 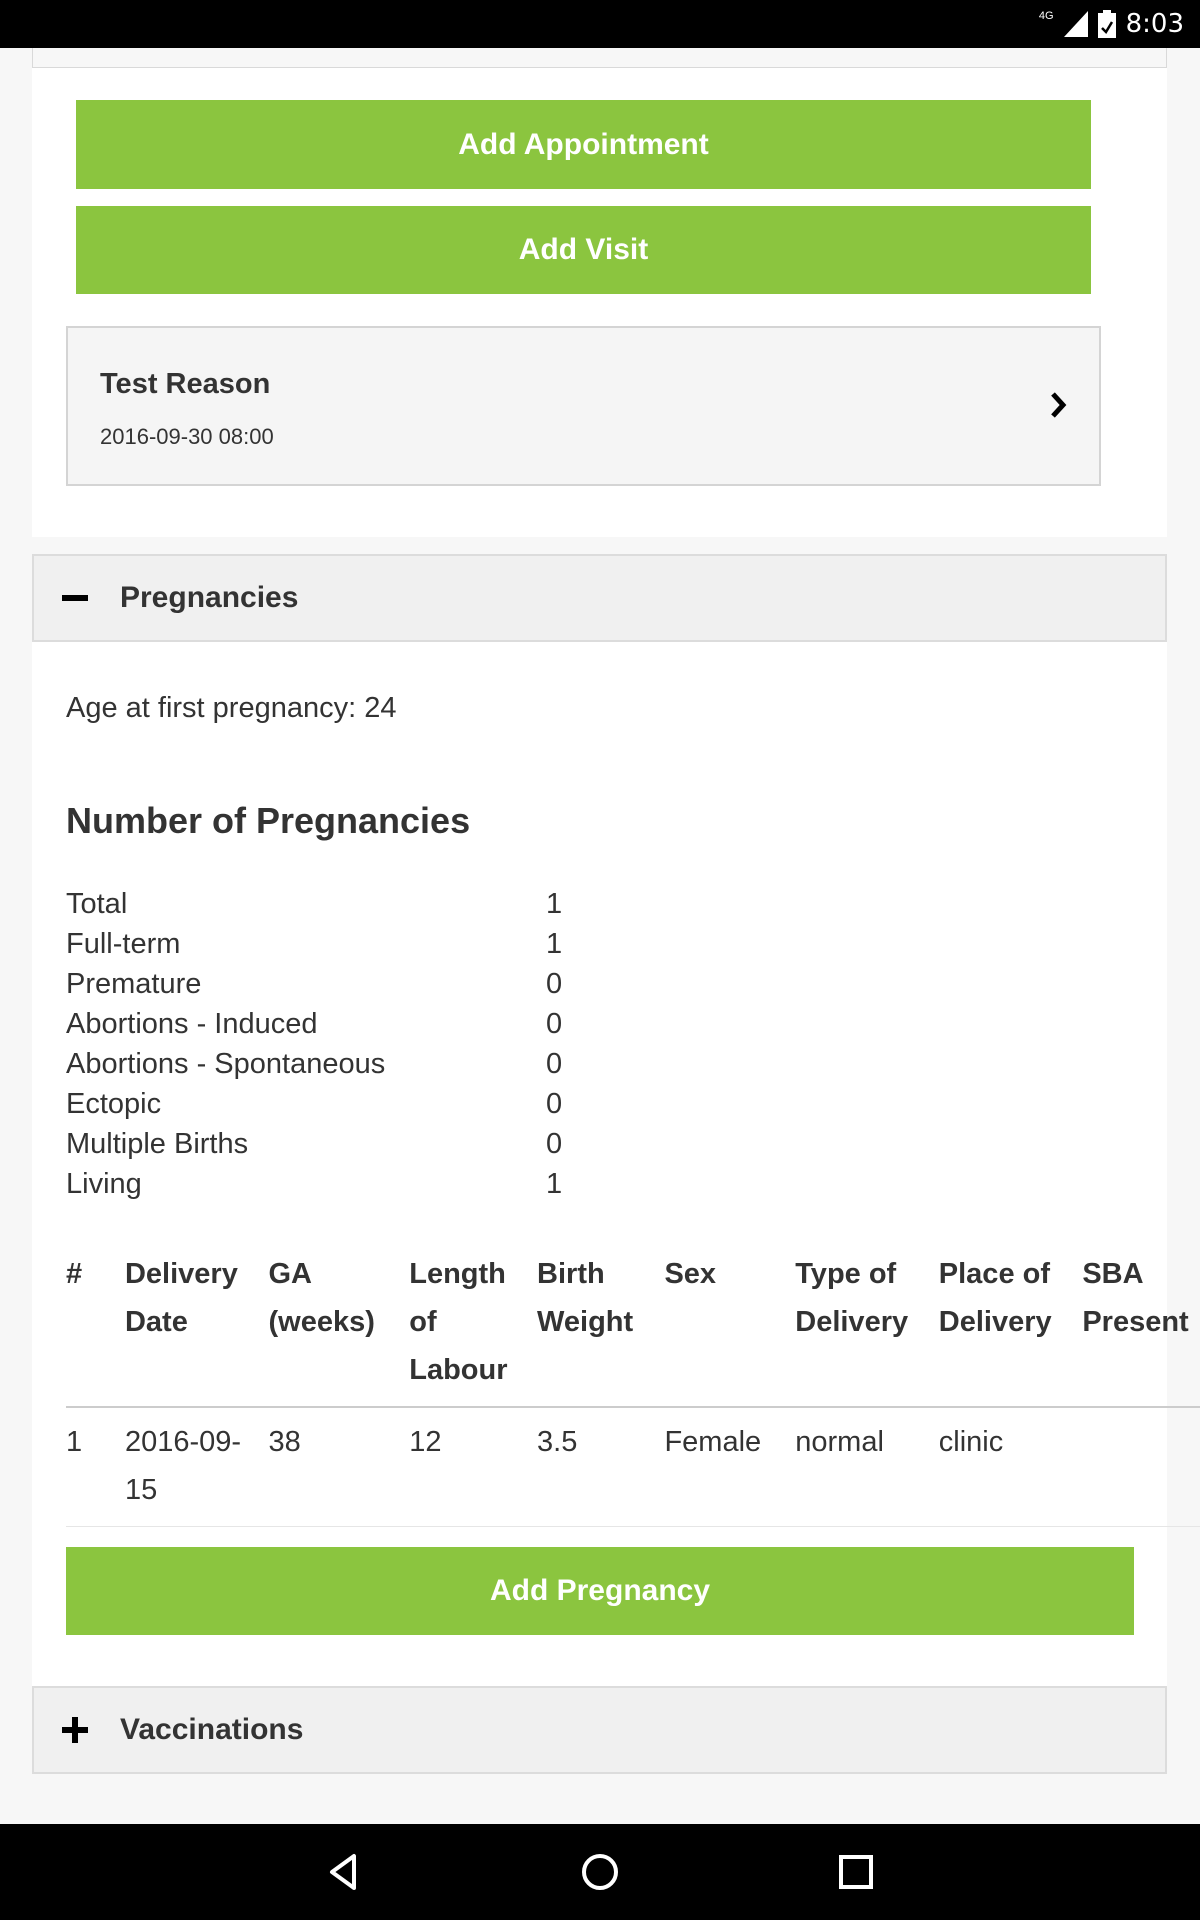 What do you see at coordinates (75, 1730) in the screenshot?
I see `plus-icon` at bounding box center [75, 1730].